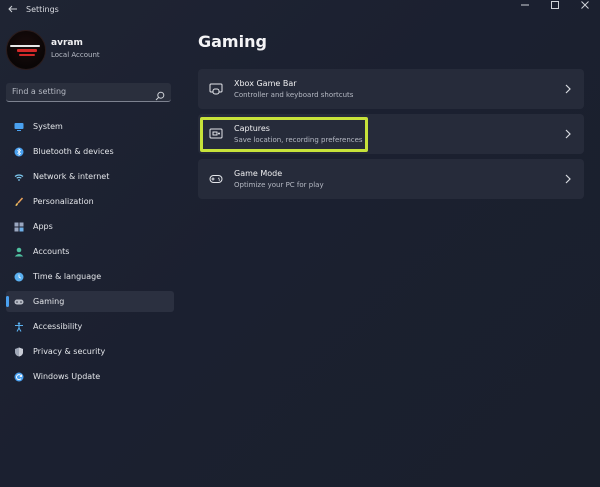 The height and width of the screenshot is (487, 600). I want to click on sidebar-item-system: System, so click(90, 126).